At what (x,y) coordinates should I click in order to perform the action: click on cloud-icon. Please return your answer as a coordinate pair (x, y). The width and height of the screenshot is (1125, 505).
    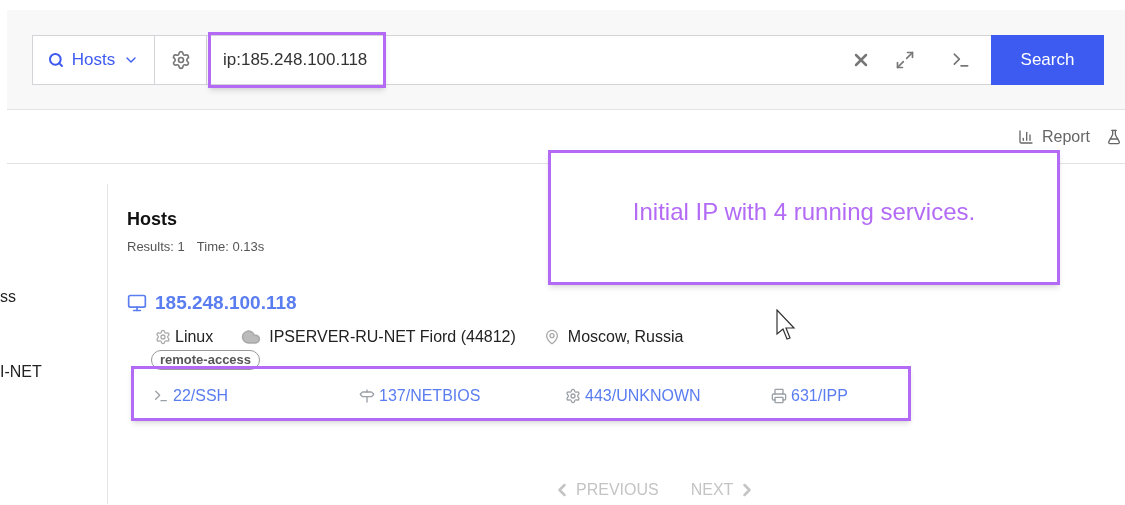
    Looking at the image, I should click on (251, 337).